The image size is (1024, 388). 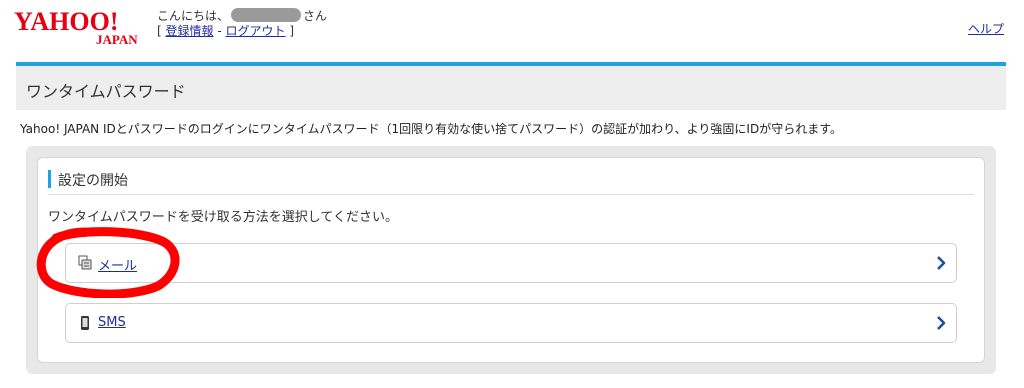 What do you see at coordinates (117, 264) in the screenshot?
I see `mail-option-label: メール` at bounding box center [117, 264].